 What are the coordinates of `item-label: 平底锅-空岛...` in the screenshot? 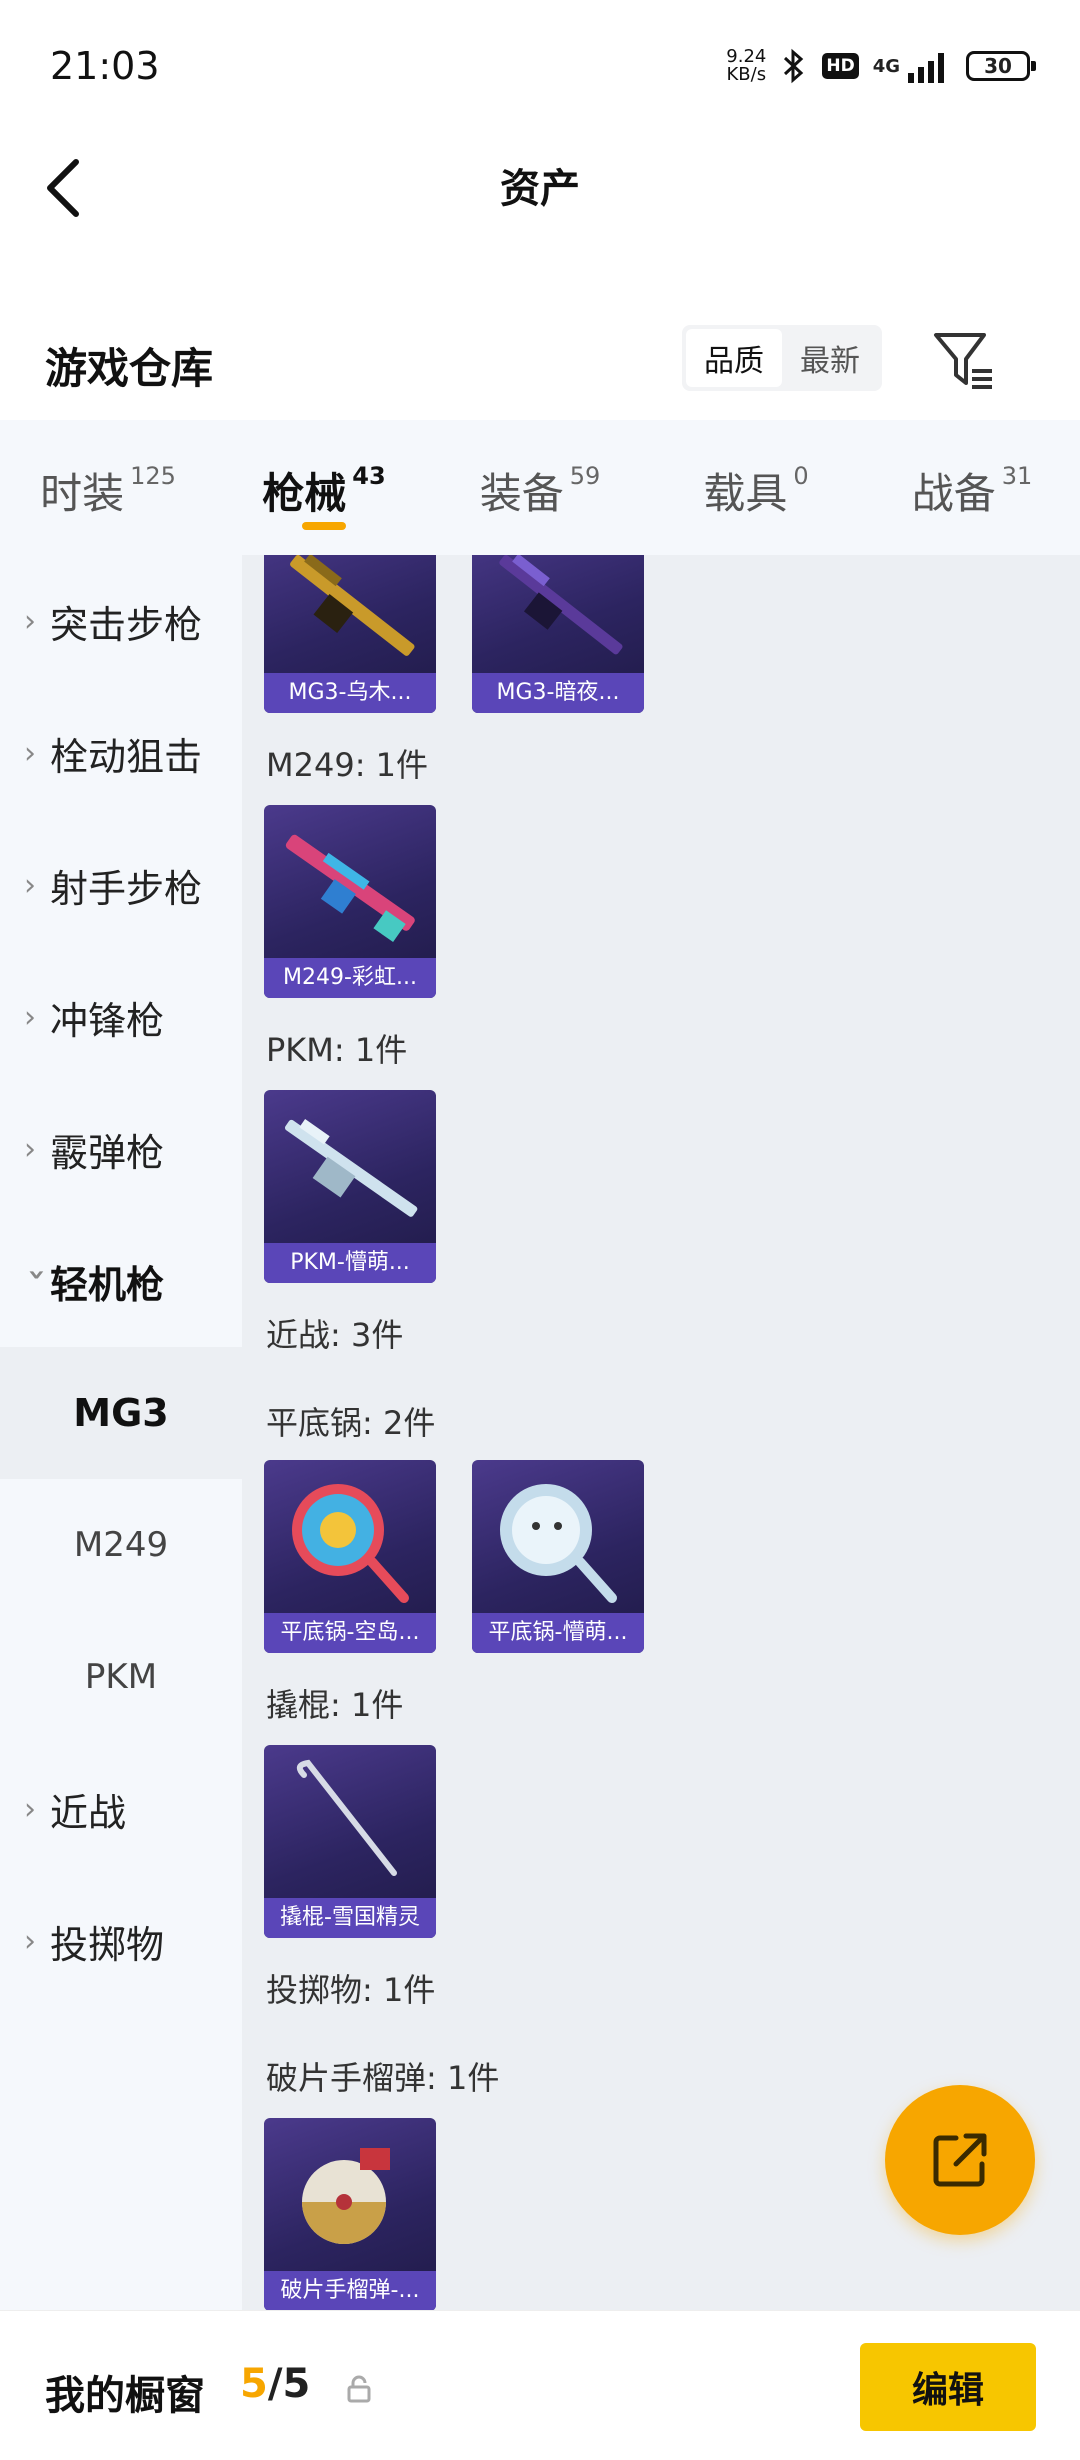 It's located at (350, 1633).